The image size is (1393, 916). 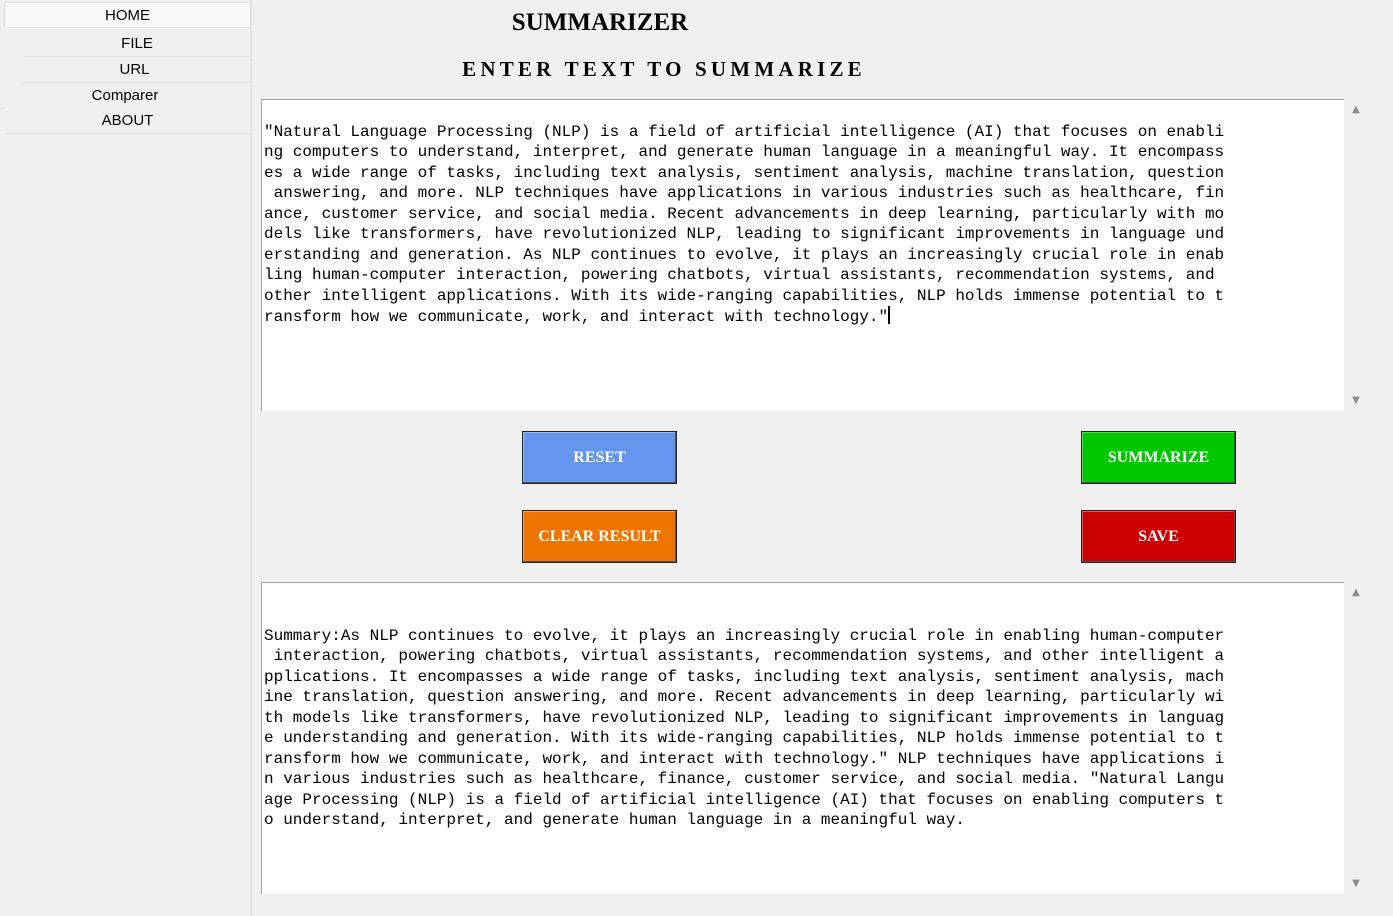 What do you see at coordinates (137, 44) in the screenshot?
I see `tab-file: FILE` at bounding box center [137, 44].